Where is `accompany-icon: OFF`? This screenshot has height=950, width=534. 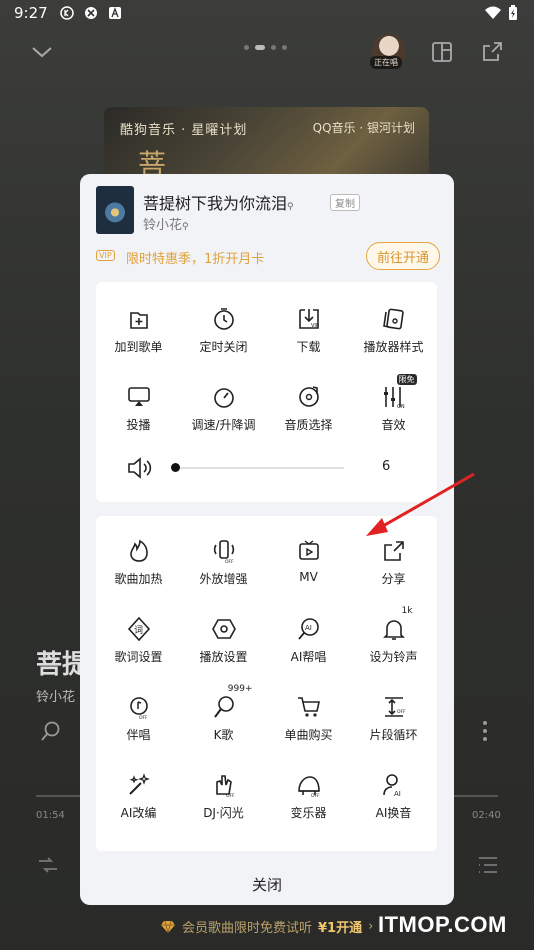
accompany-icon: OFF is located at coordinates (139, 707).